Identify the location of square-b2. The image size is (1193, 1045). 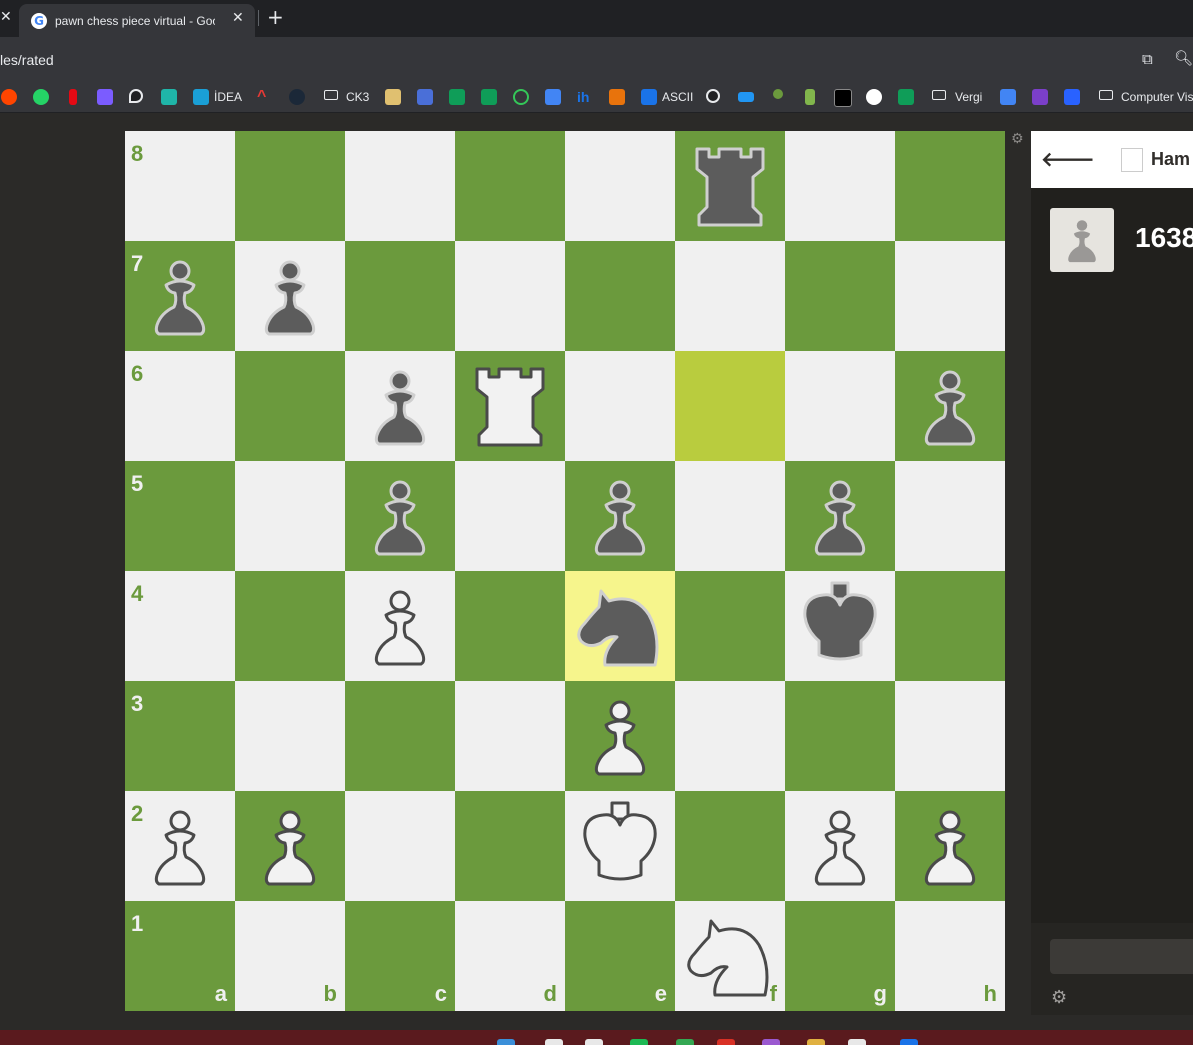
(290, 846).